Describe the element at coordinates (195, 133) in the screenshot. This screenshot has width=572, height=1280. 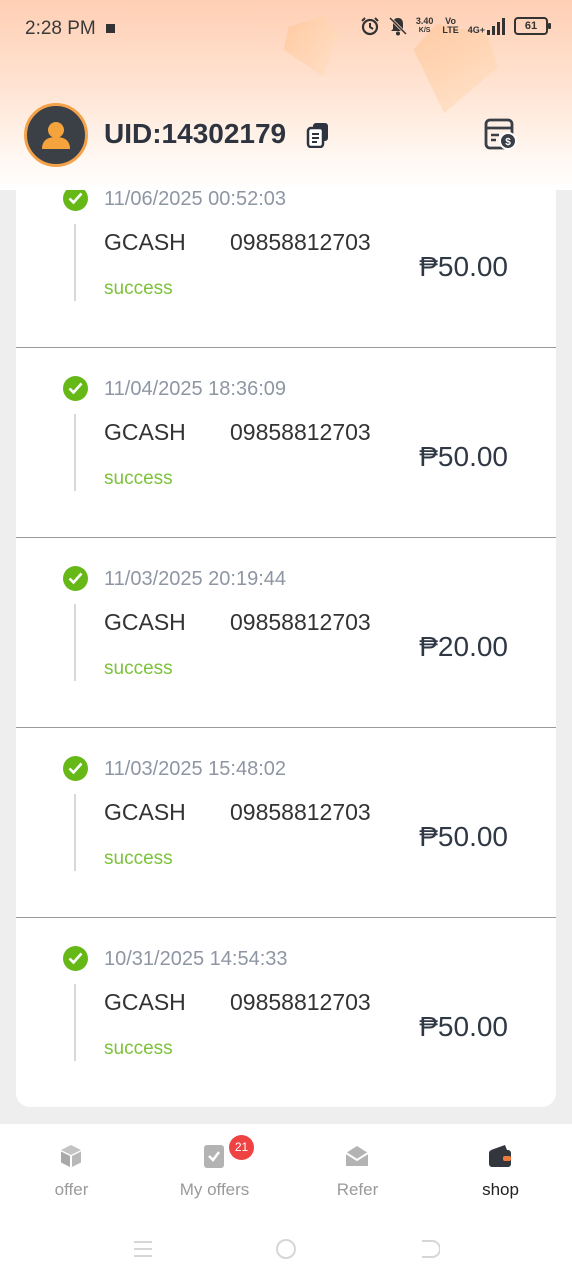
I see `user-uid: UID:14302179` at that location.